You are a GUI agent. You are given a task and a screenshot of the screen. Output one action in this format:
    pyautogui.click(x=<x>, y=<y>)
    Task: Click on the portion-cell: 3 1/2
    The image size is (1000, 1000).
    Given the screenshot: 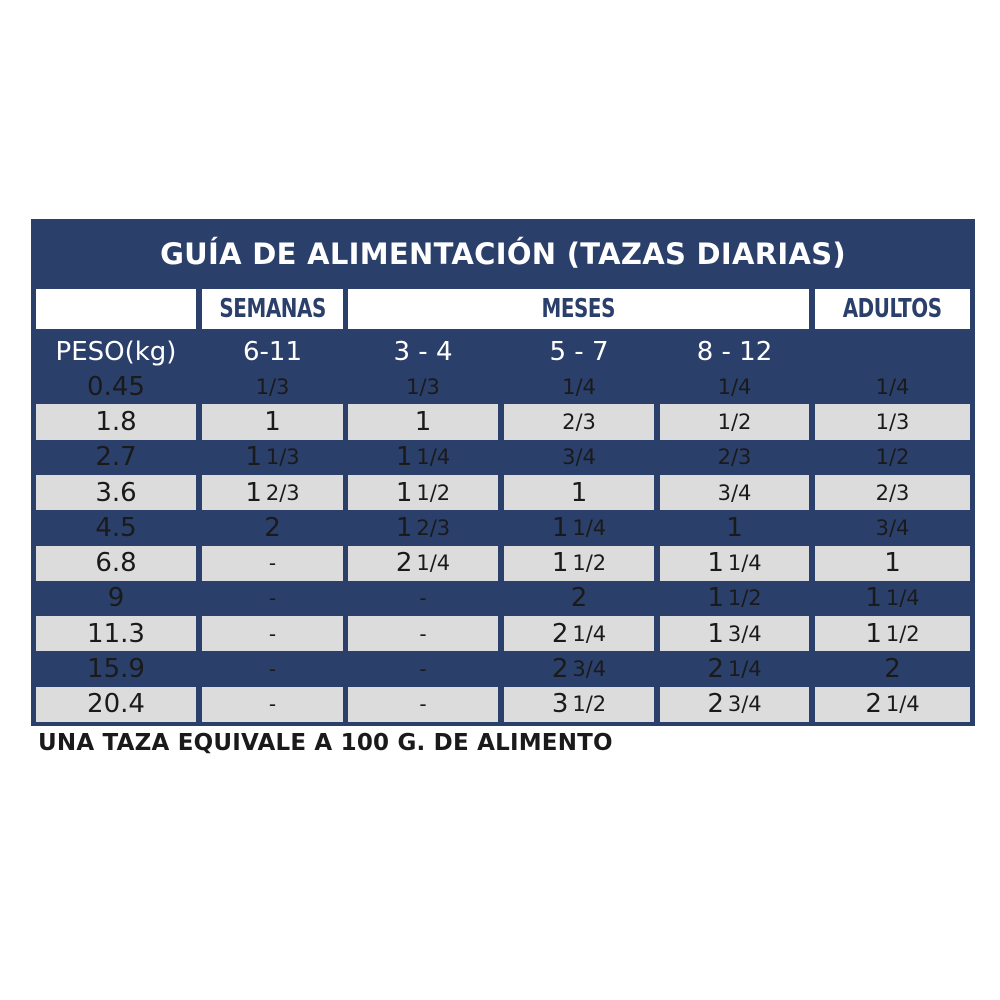 What is the action you would take?
    pyautogui.click(x=579, y=704)
    